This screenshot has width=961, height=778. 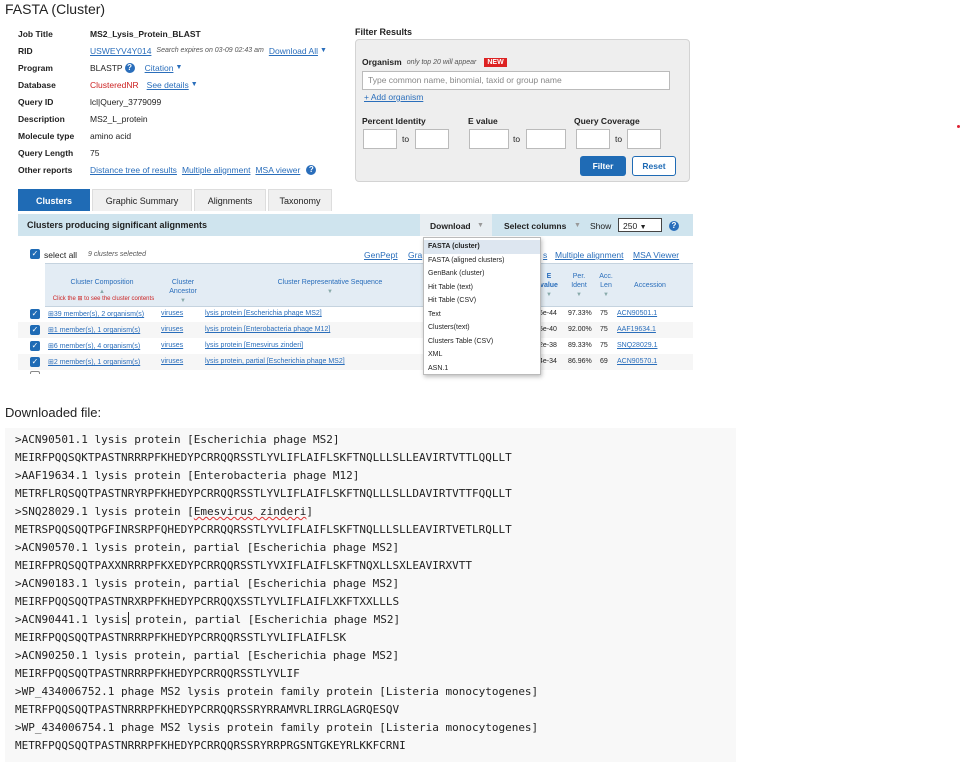 What do you see at coordinates (656, 255) in the screenshot?
I see `msa-viewer-link: MSA Viewer` at bounding box center [656, 255].